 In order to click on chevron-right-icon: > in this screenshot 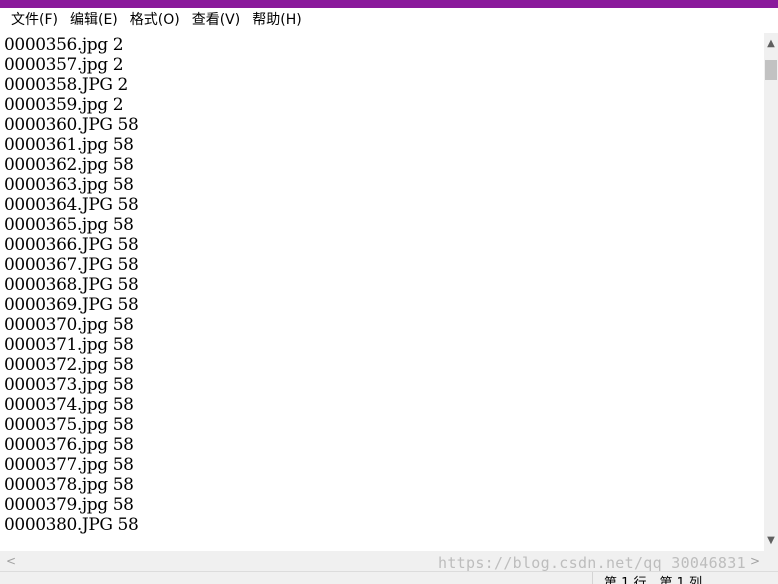, I will do `click(755, 561)`.